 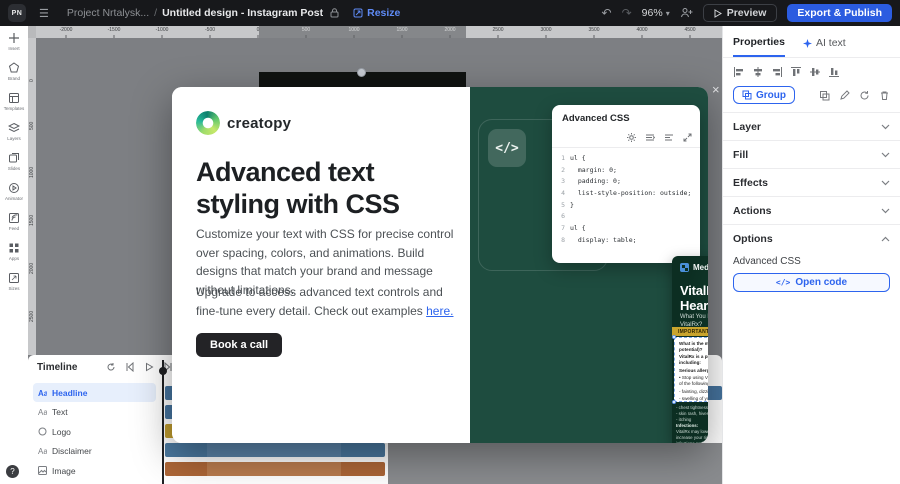 I want to click on feed-icon, so click(x=14, y=218).